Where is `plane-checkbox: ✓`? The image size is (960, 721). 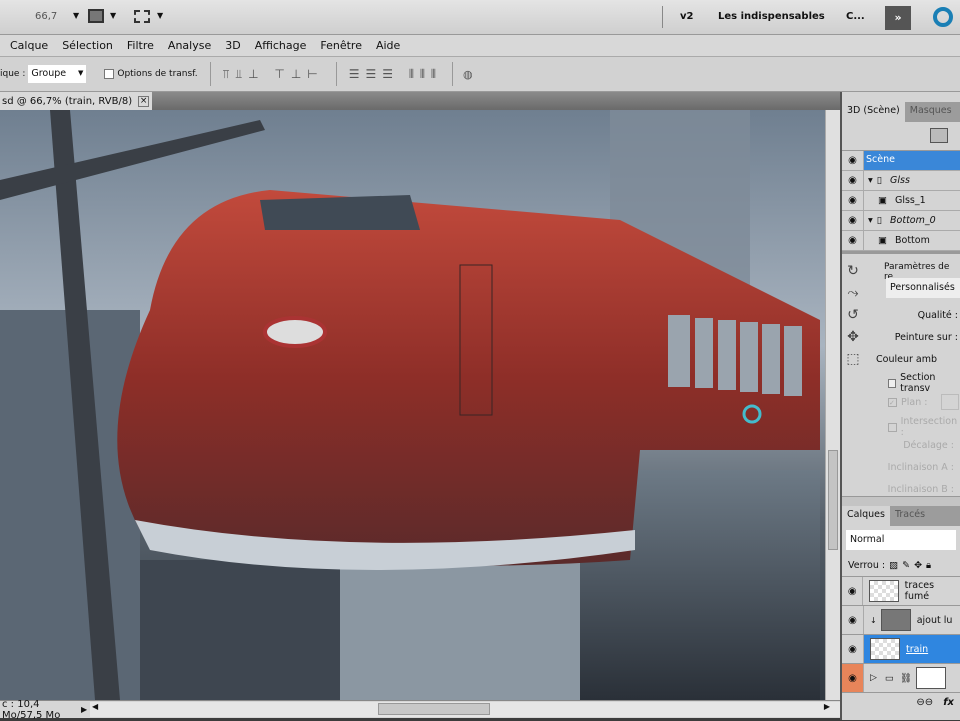 plane-checkbox: ✓ is located at coordinates (892, 402).